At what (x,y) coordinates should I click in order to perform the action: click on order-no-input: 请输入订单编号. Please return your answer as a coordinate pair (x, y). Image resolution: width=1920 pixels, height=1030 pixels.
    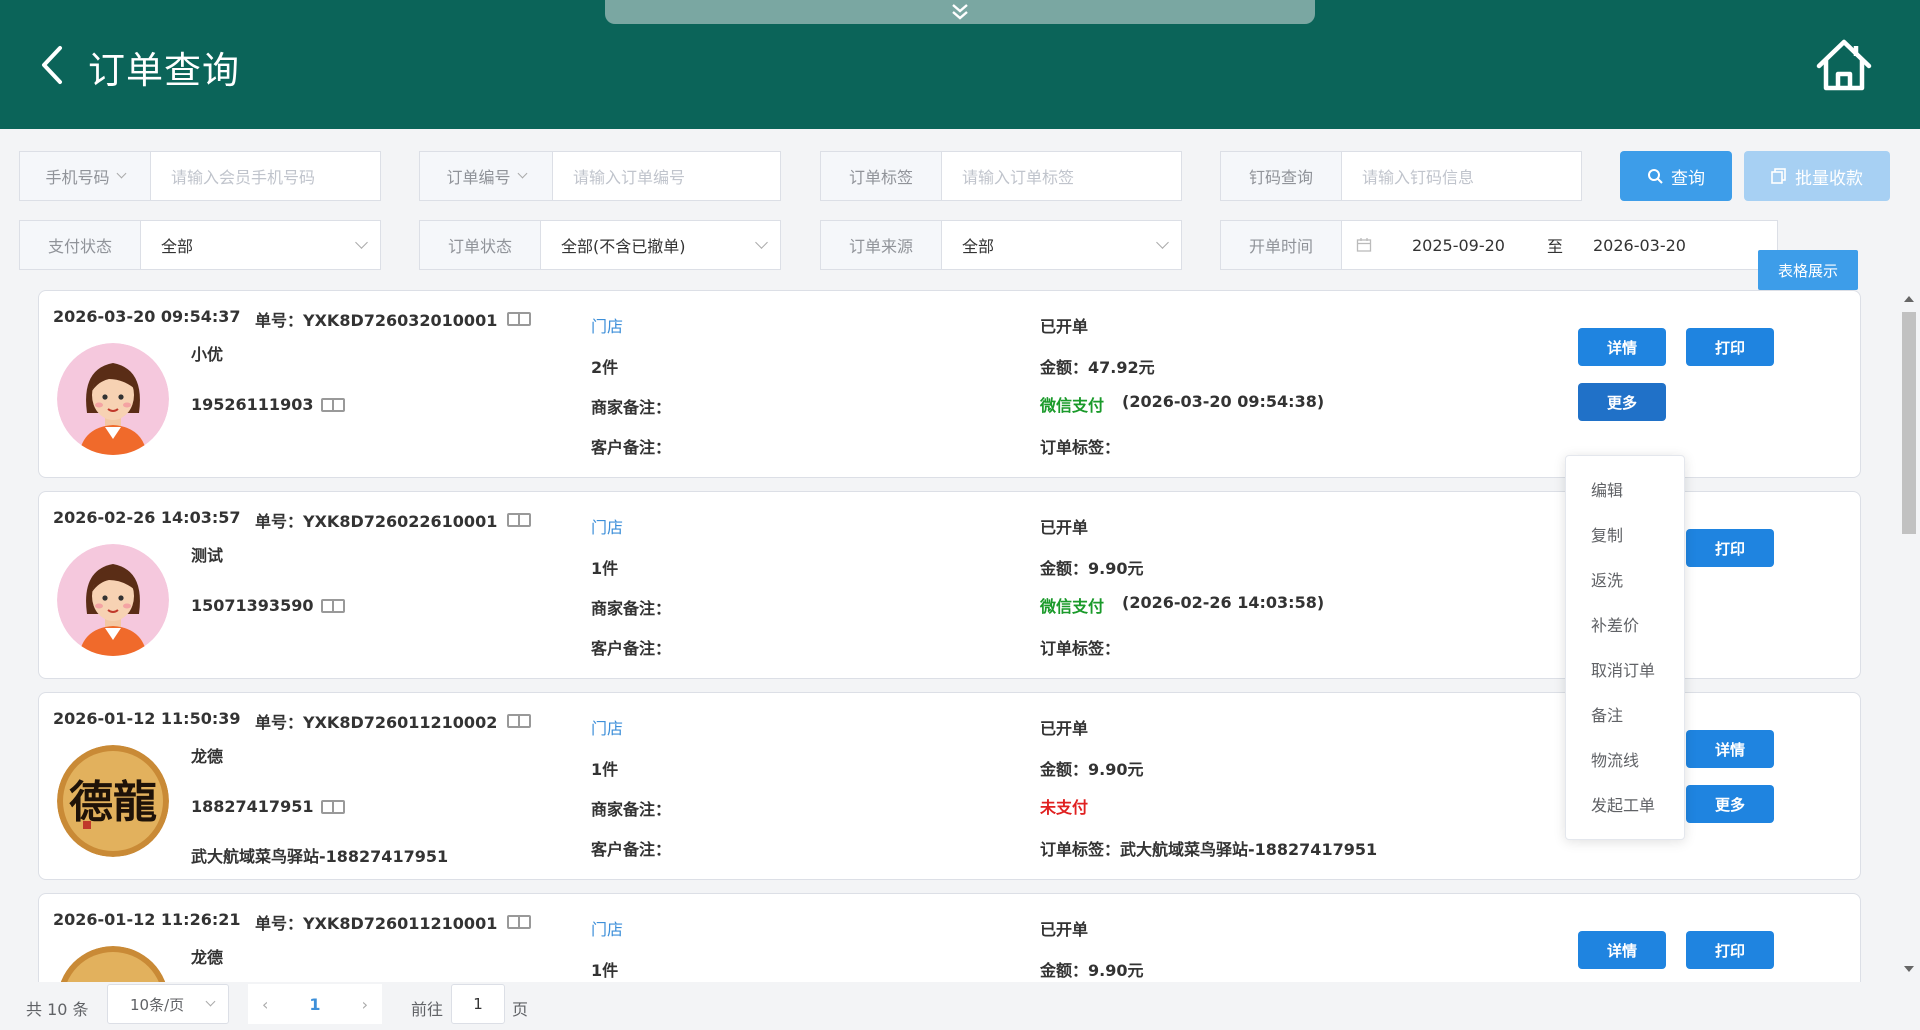
    Looking at the image, I should click on (666, 176).